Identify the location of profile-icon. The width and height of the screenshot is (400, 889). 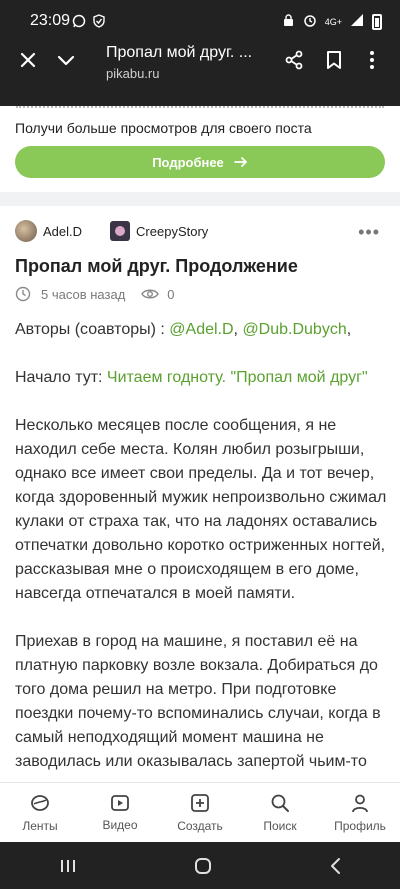
(360, 803).